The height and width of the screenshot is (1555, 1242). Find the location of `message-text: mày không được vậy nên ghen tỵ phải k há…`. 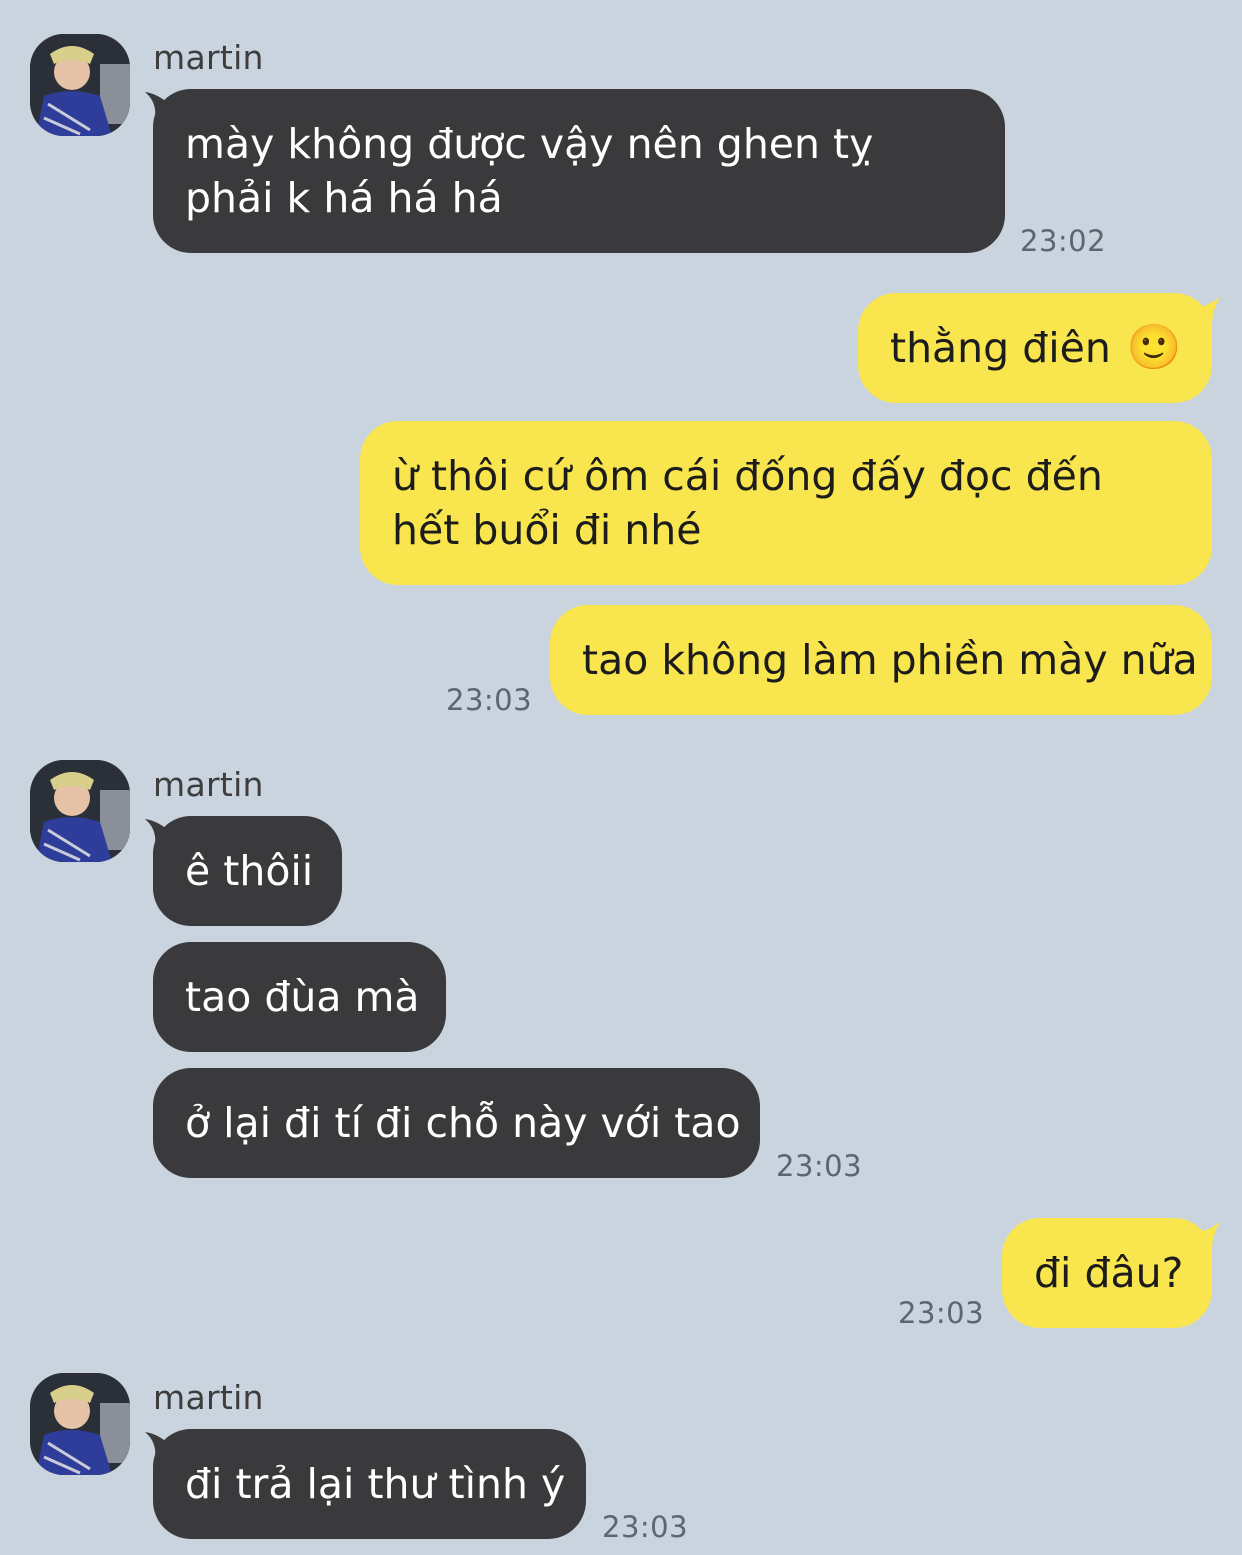

message-text: mày không được vậy nên ghen tỵ phải k há… is located at coordinates (529, 171).